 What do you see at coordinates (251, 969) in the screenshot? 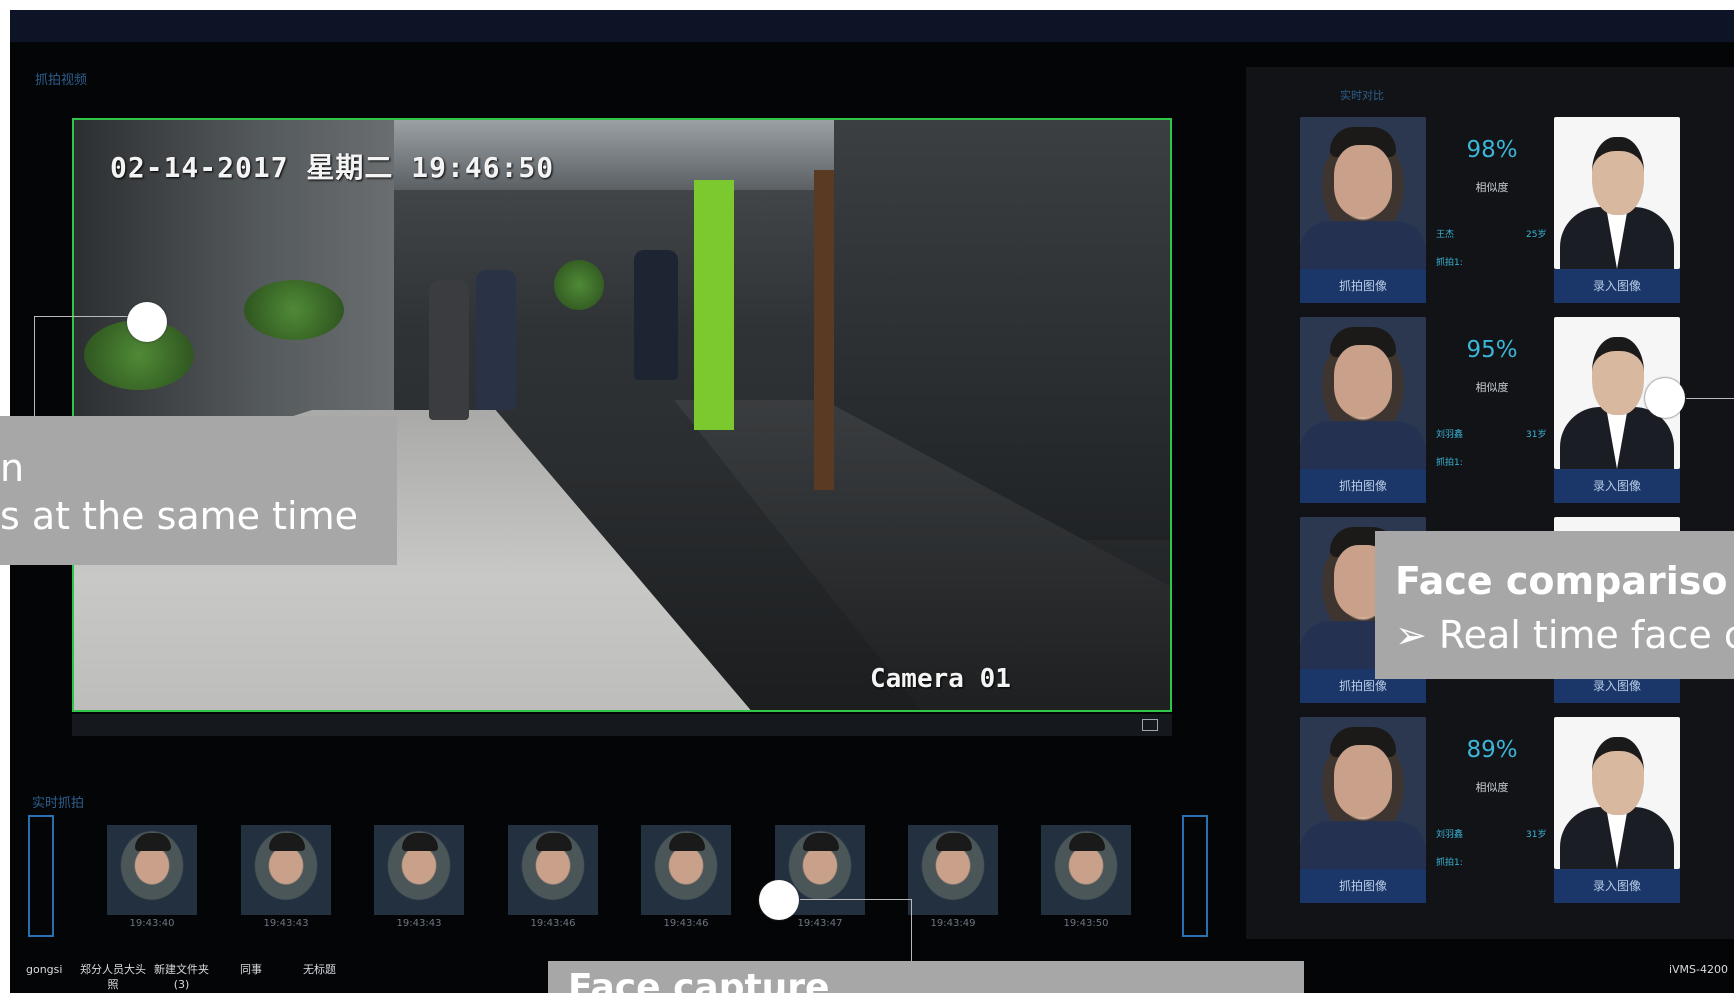
I see `folder-item: 同事` at bounding box center [251, 969].